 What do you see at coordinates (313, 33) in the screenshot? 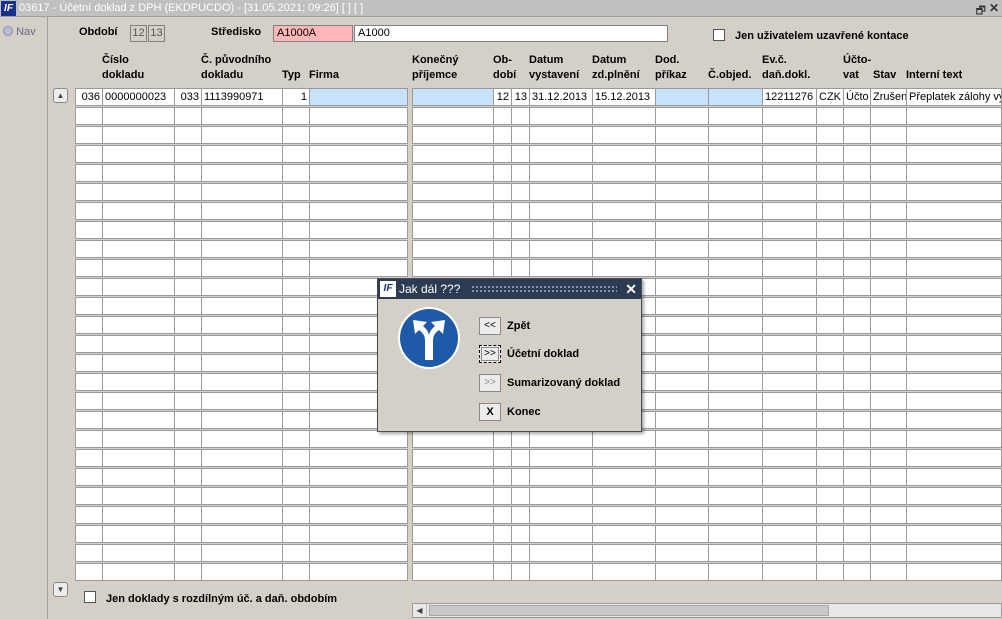
I see `stredisko-code-field: A1000A` at bounding box center [313, 33].